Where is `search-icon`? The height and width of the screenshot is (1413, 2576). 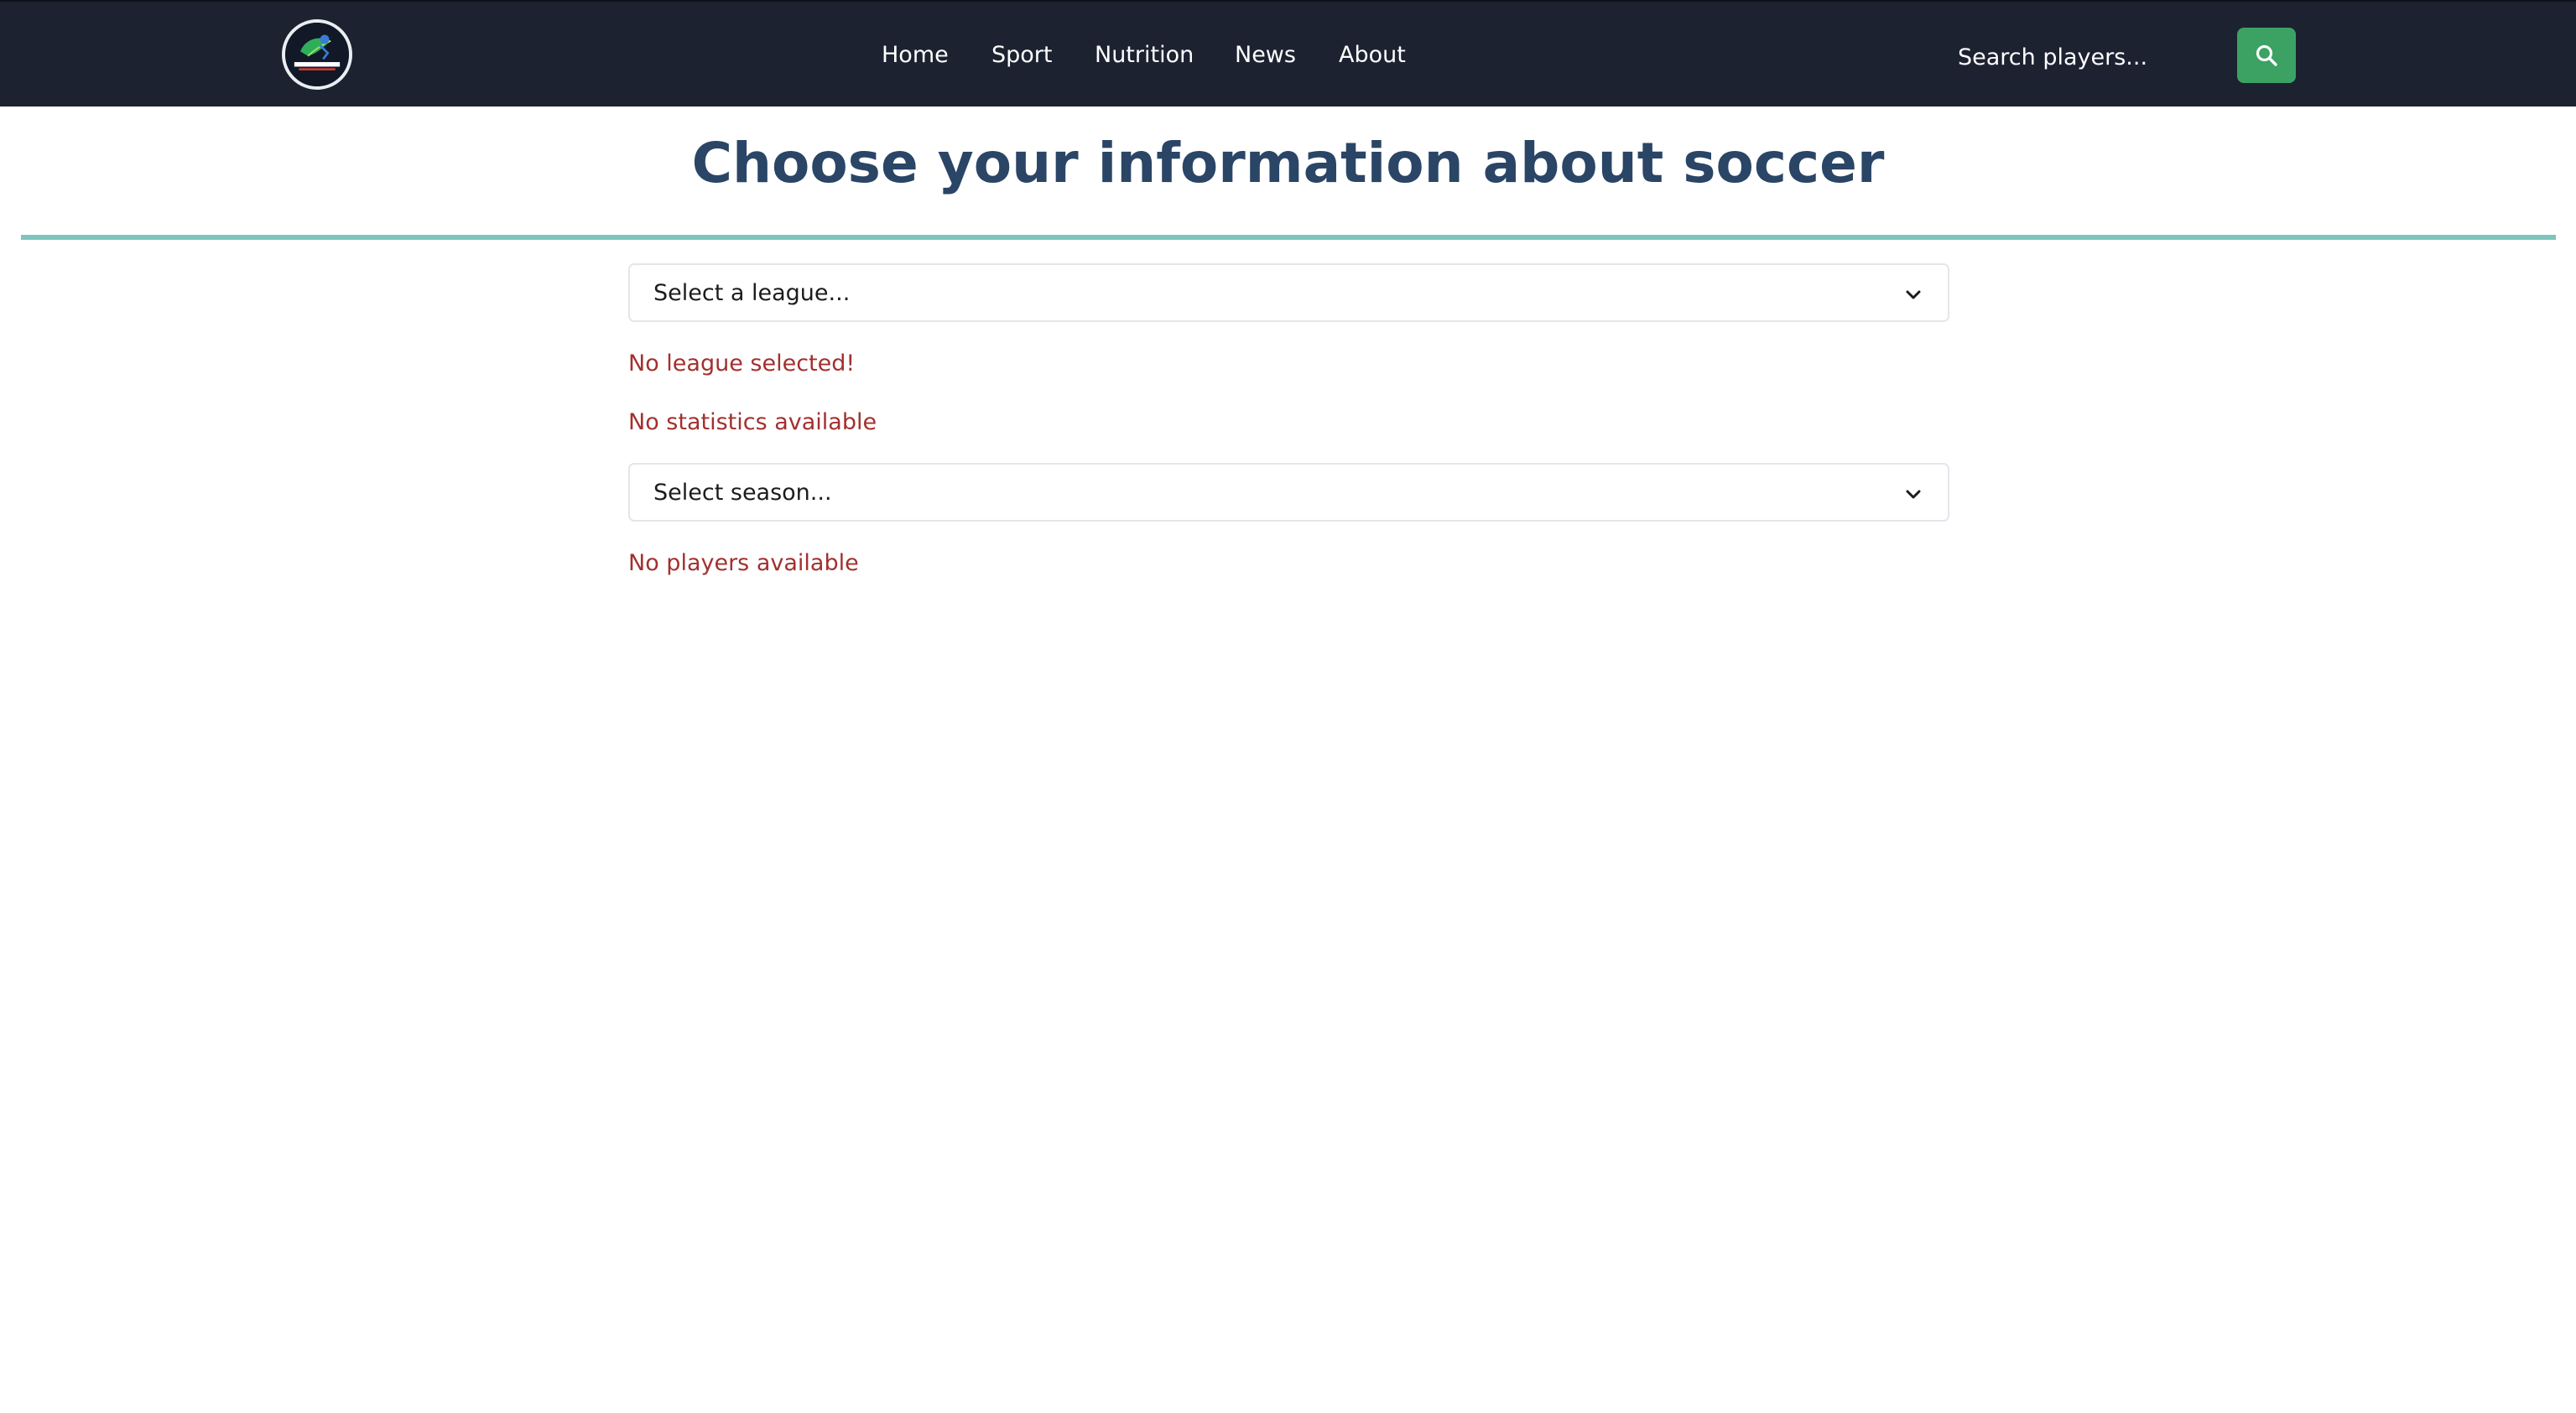 search-icon is located at coordinates (2266, 55).